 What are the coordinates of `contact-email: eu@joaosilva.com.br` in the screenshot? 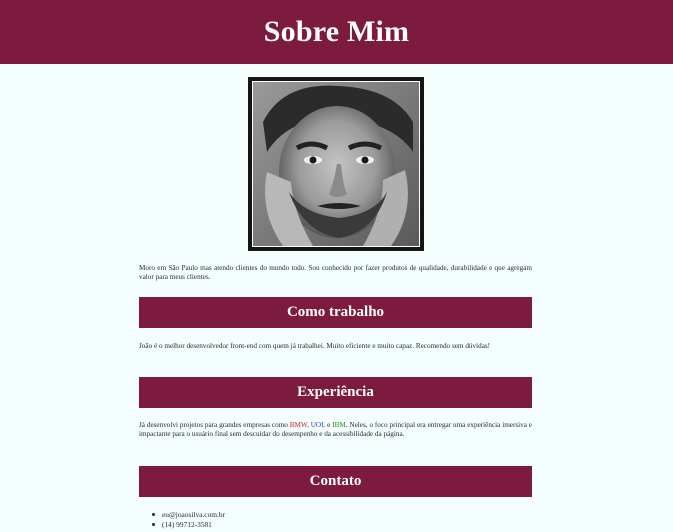 It's located at (187, 515).